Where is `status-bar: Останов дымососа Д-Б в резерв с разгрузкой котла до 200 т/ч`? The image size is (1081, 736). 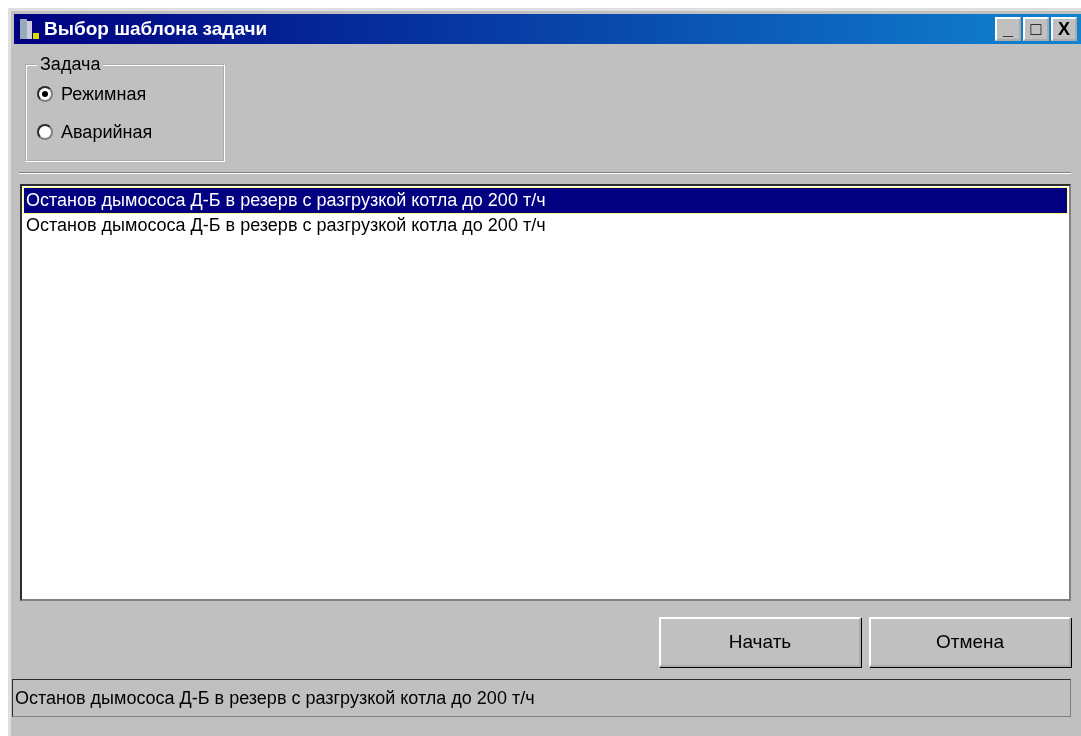 status-bar: Останов дымососа Д-Б в резерв с разгрузкой котла до 200 т/ч is located at coordinates (541, 698).